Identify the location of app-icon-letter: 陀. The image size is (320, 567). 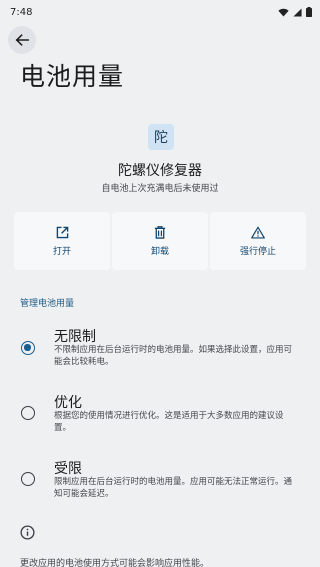
(161, 138).